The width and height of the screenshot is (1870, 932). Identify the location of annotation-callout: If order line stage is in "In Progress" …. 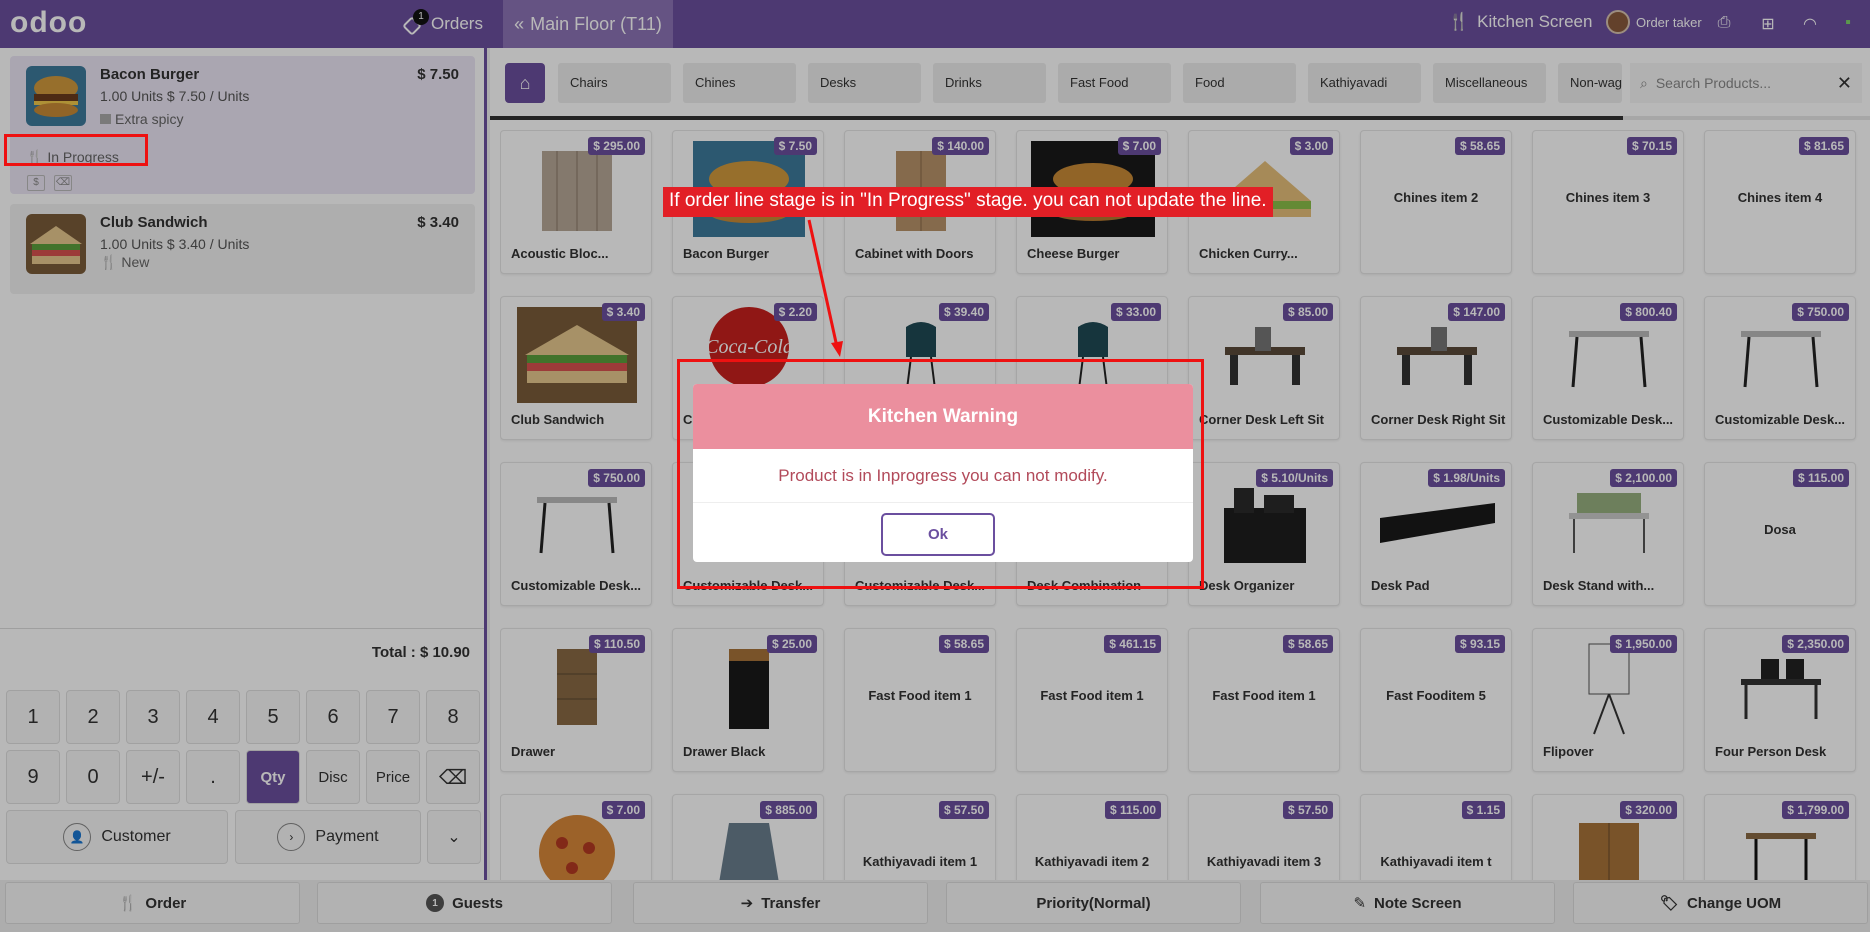
(968, 202).